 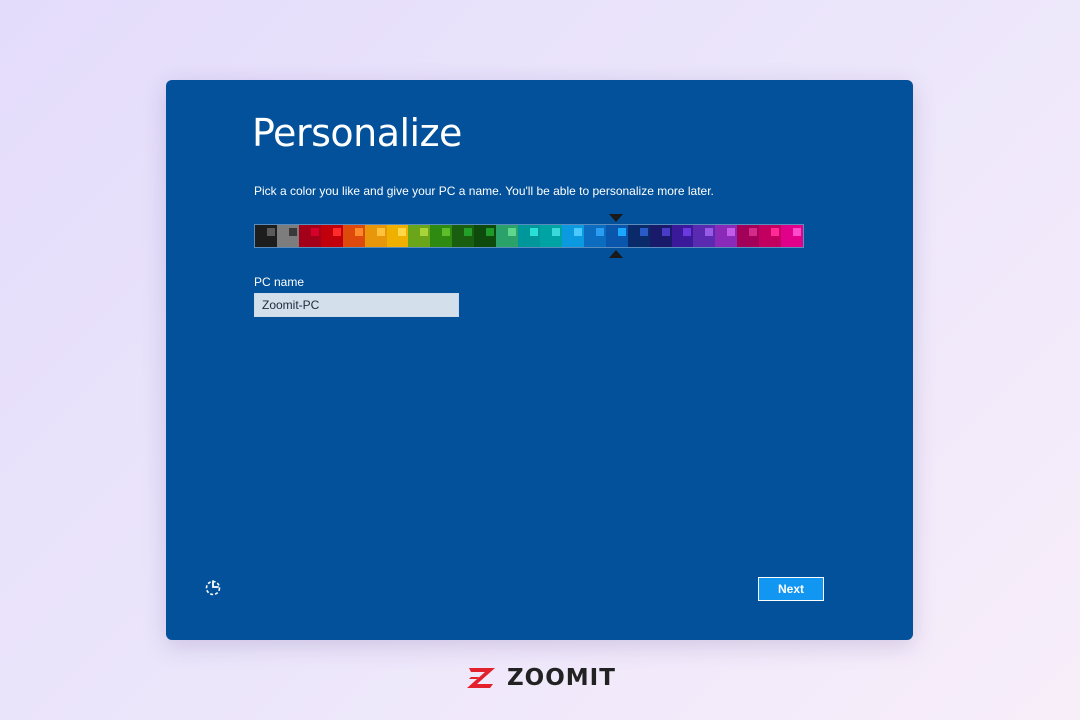 I want to click on color-swatch-selected, so click(x=616, y=236).